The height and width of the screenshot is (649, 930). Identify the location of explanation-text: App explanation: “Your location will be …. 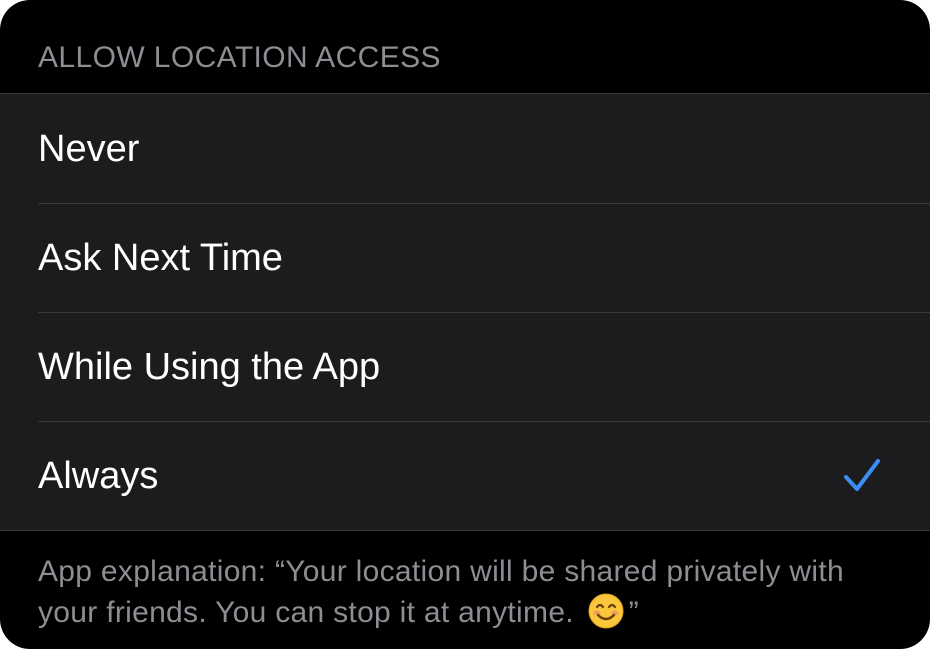
(441, 592).